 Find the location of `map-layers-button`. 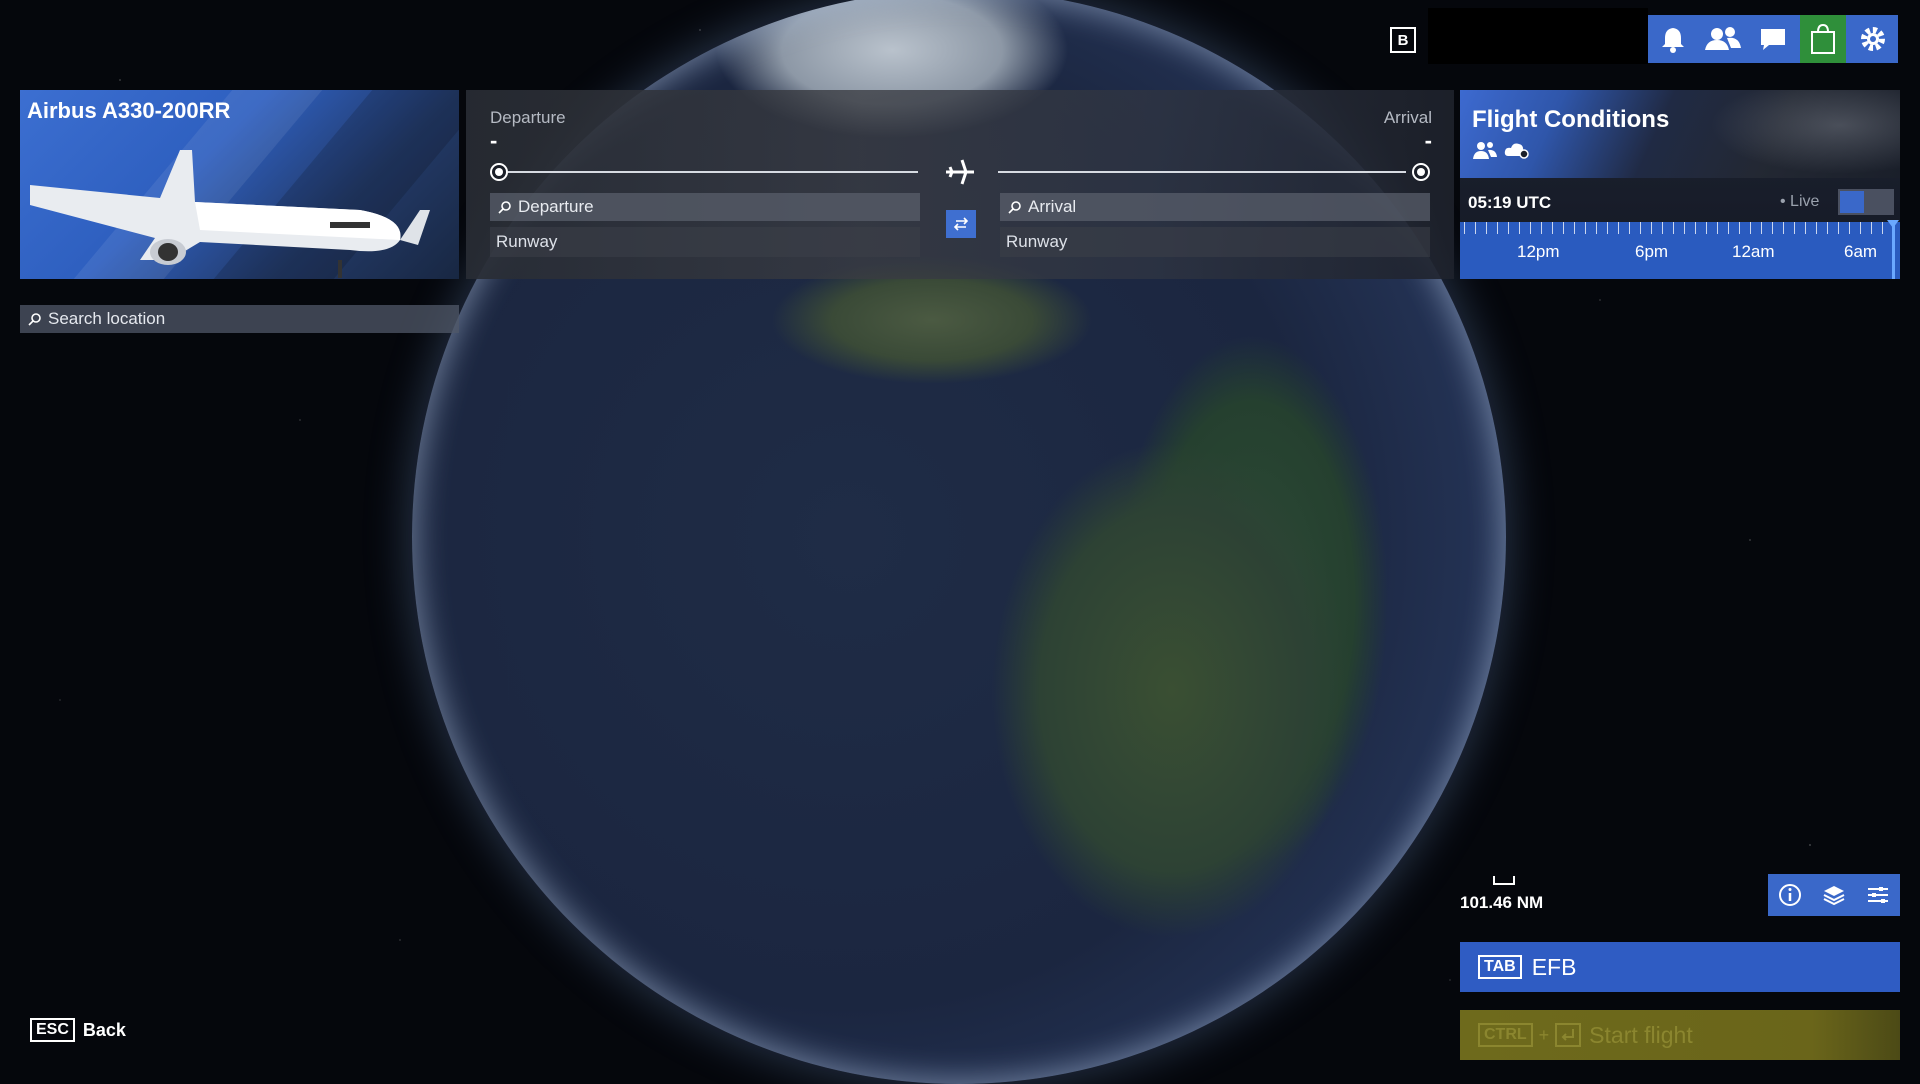

map-layers-button is located at coordinates (1834, 895).